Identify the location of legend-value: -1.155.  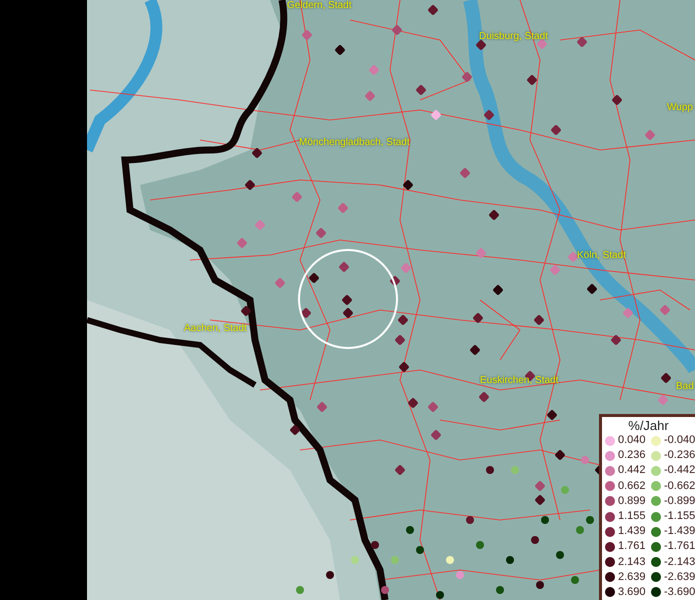
(679, 517).